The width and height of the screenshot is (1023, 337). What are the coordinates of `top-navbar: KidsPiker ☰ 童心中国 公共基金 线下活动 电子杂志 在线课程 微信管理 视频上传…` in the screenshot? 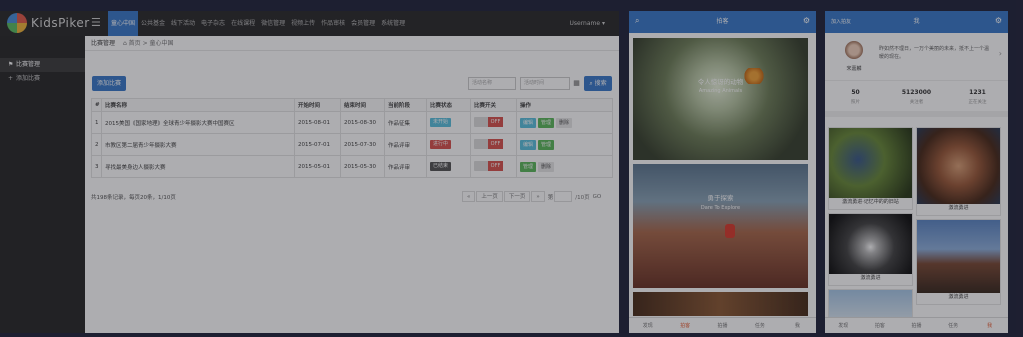 It's located at (309, 23).